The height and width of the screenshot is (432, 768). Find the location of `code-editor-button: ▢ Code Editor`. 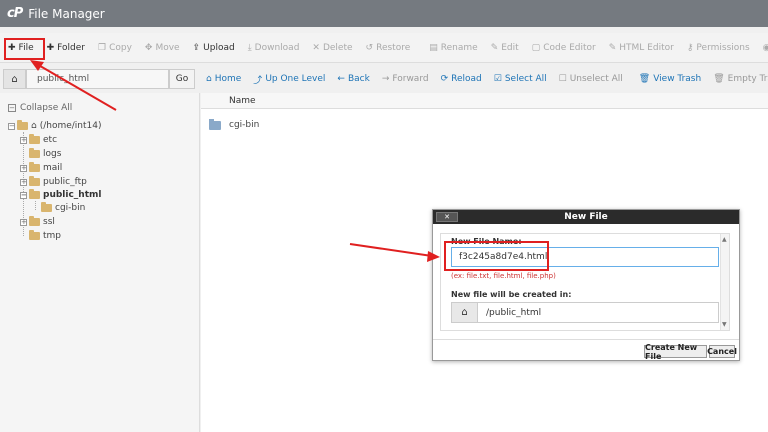

code-editor-button: ▢ Code Editor is located at coordinates (564, 48).